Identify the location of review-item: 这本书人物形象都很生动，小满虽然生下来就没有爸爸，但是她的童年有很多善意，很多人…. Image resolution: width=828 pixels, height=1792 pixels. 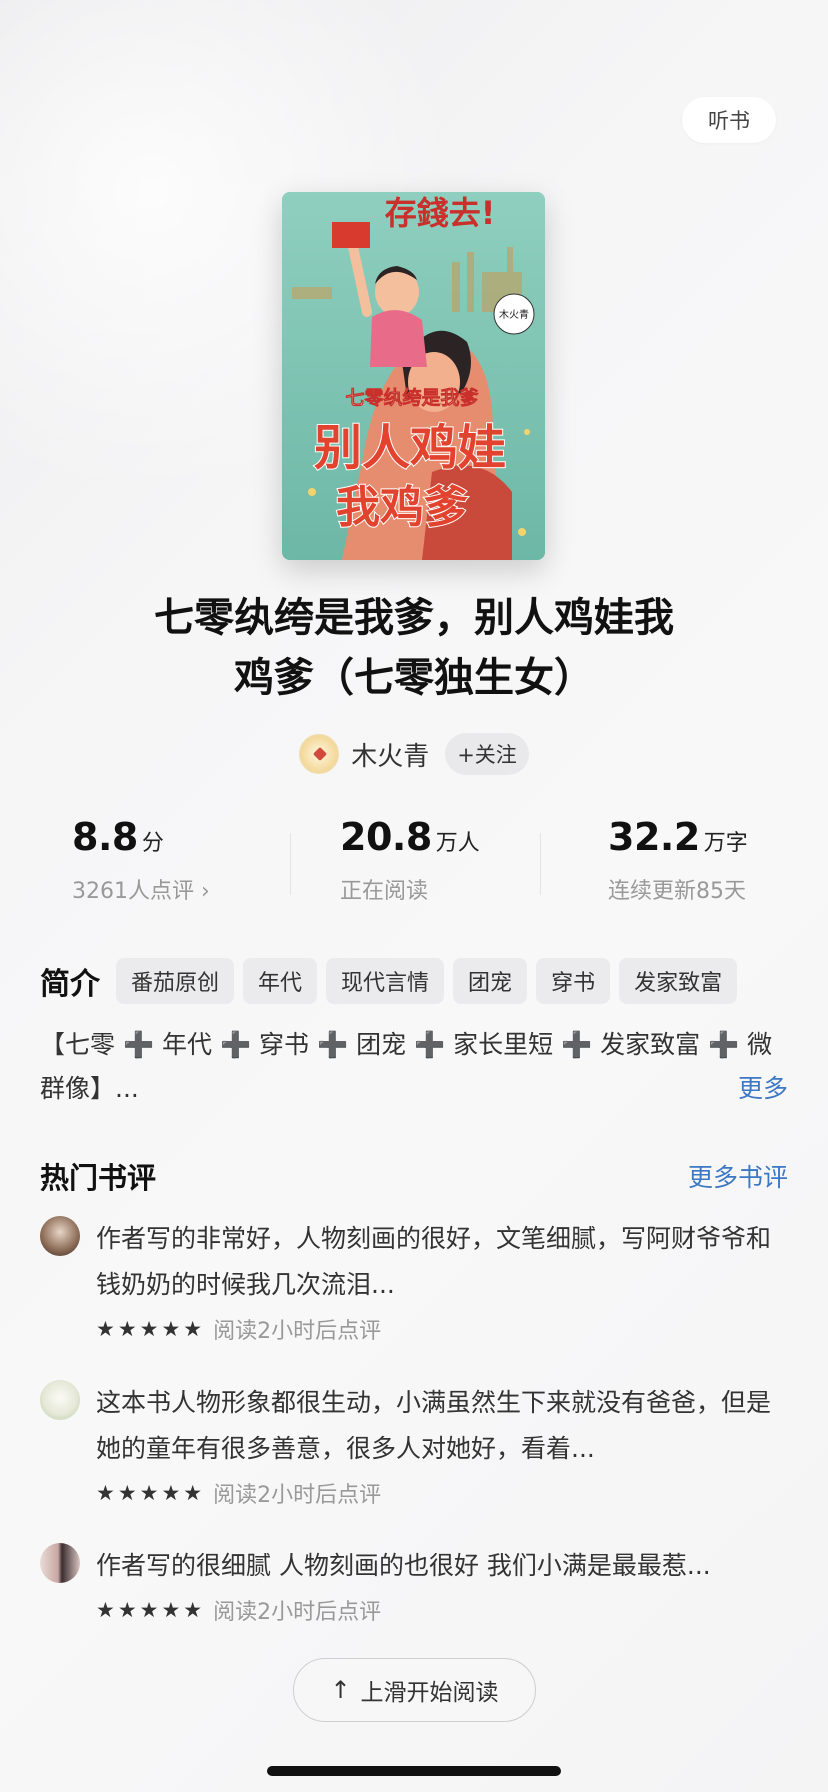
(414, 1445).